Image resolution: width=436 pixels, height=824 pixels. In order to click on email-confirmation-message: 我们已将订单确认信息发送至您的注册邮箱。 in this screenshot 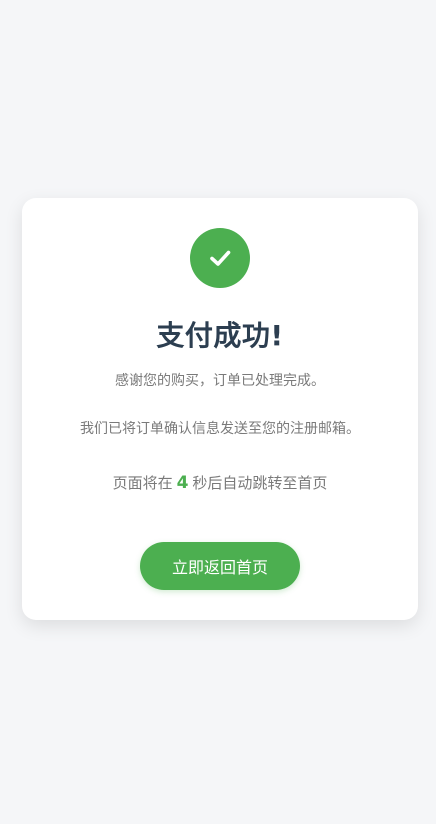, I will do `click(220, 429)`.